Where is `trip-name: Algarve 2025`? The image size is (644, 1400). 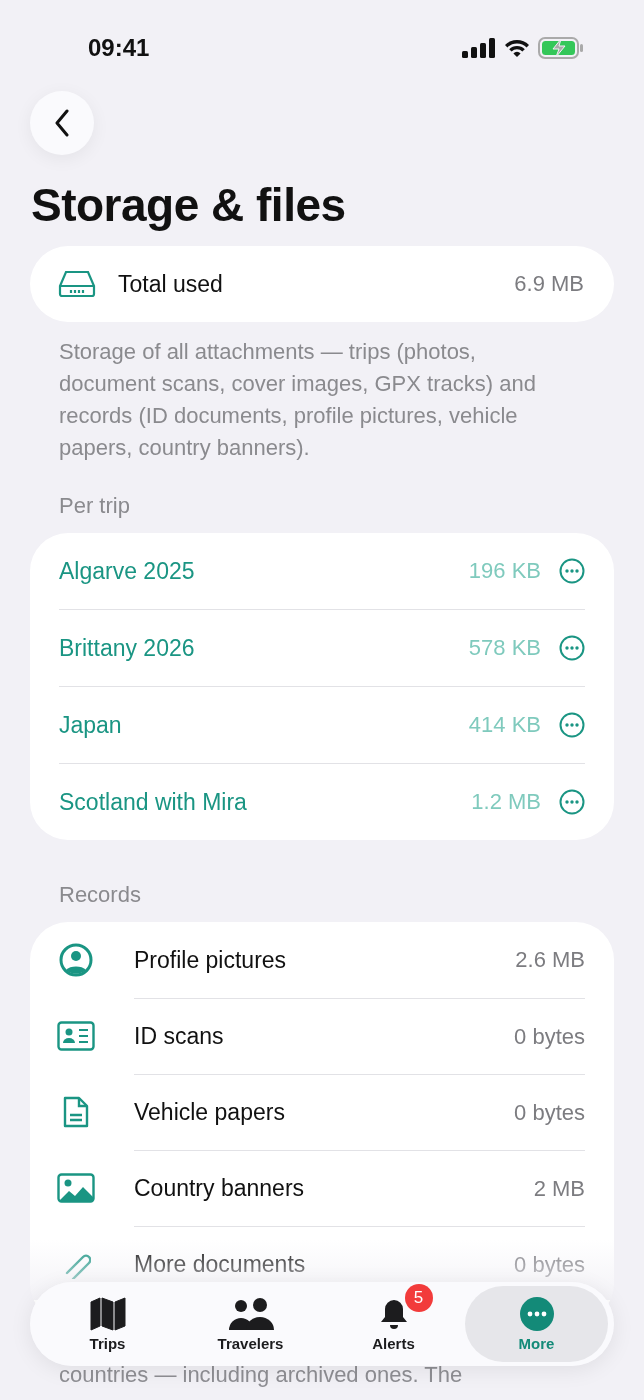
trip-name: Algarve 2025 is located at coordinates (127, 571).